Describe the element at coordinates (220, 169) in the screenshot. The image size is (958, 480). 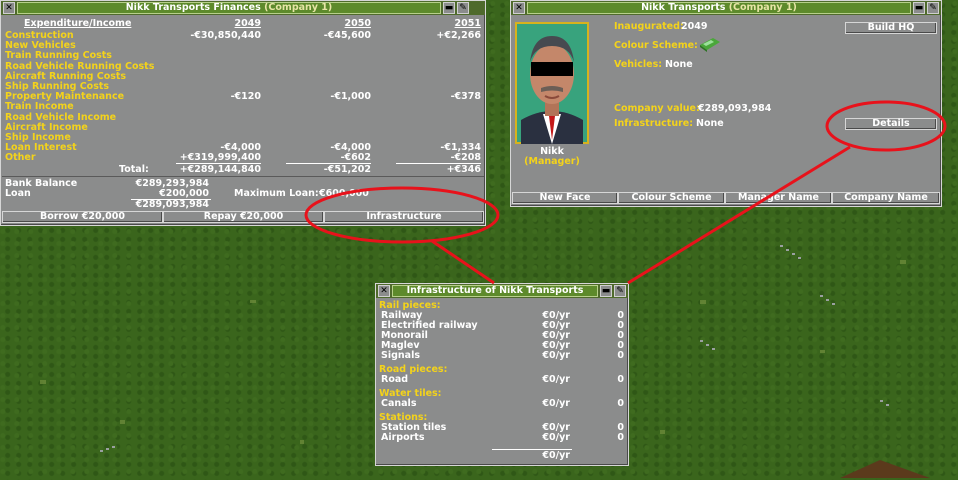
I see `total-2049: +€289,144,840` at that location.